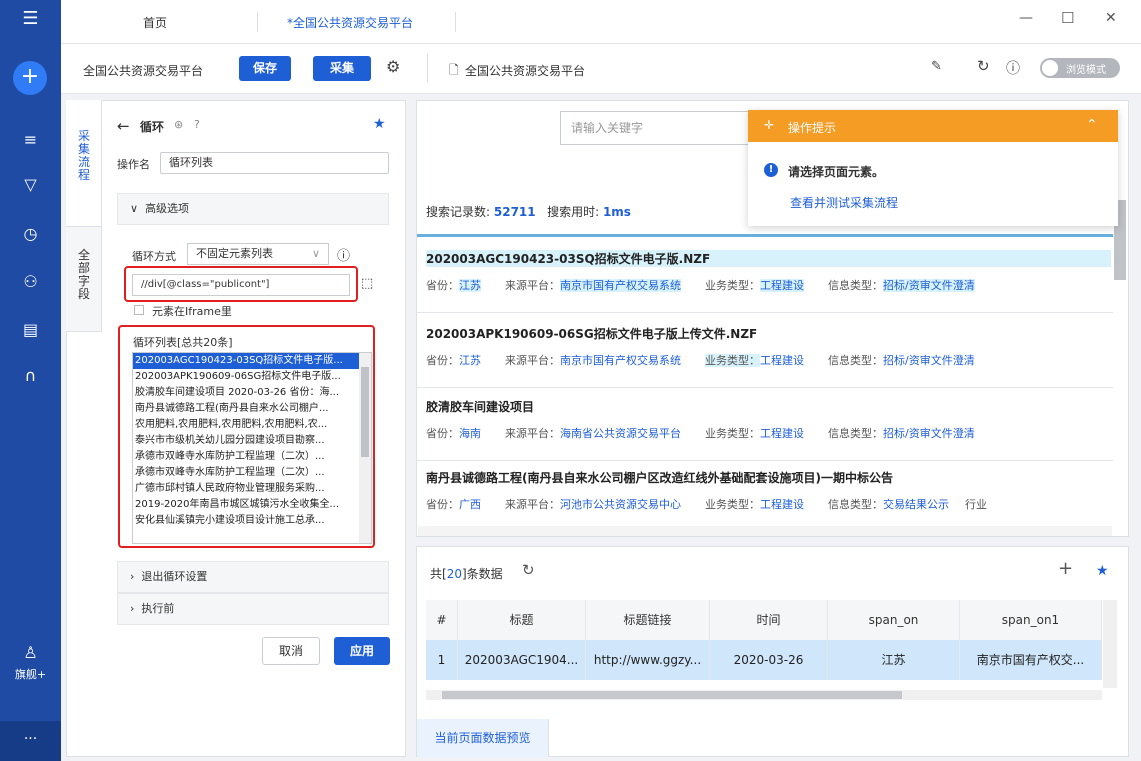 The width and height of the screenshot is (1141, 761). Describe the element at coordinates (482, 574) in the screenshot. I see `count-suffix: ]条数据` at that location.